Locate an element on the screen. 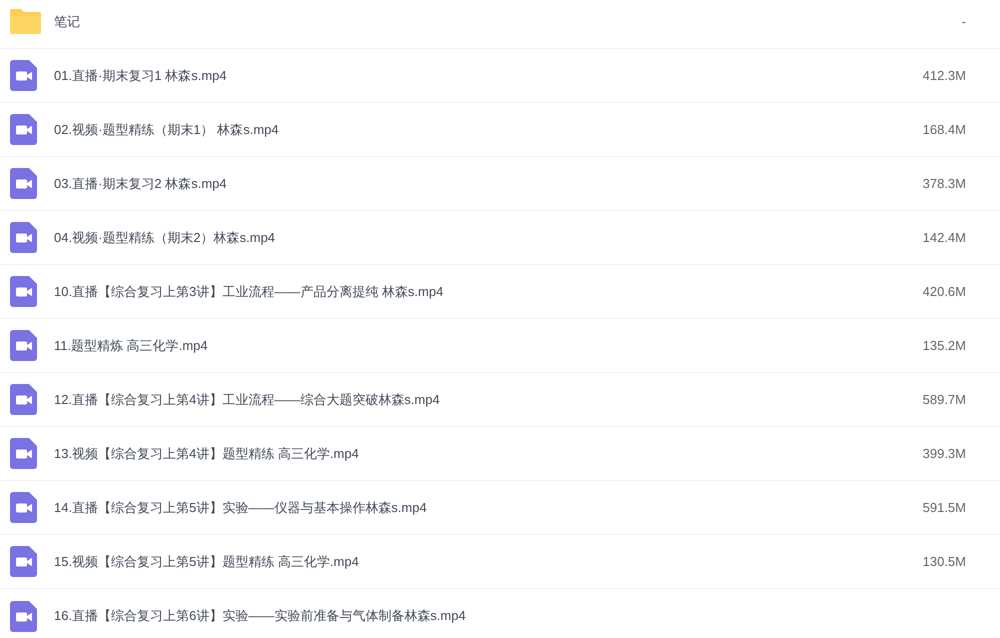  file-name: 03.直播·期末复习2 林森s.mp4 is located at coordinates (140, 184).